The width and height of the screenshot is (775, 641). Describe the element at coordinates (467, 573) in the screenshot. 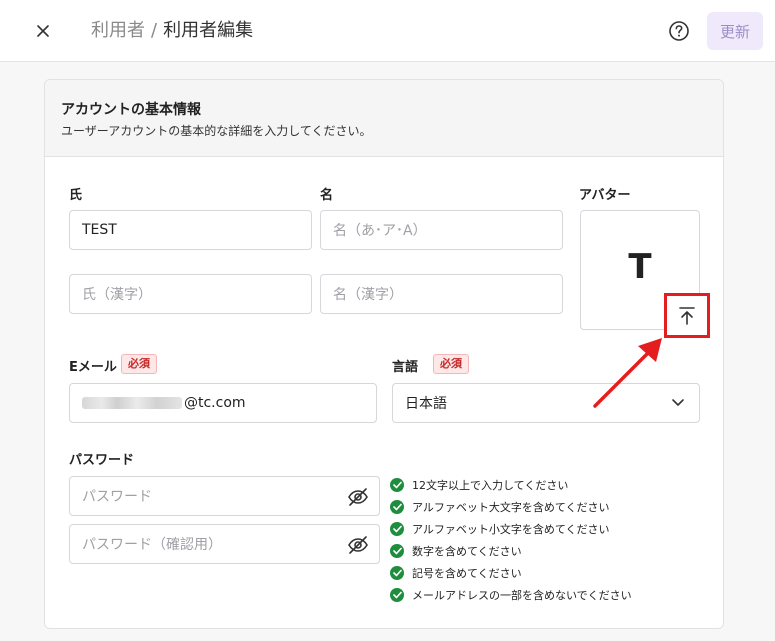

I see `password-rule-text: 記号を含めてください` at that location.